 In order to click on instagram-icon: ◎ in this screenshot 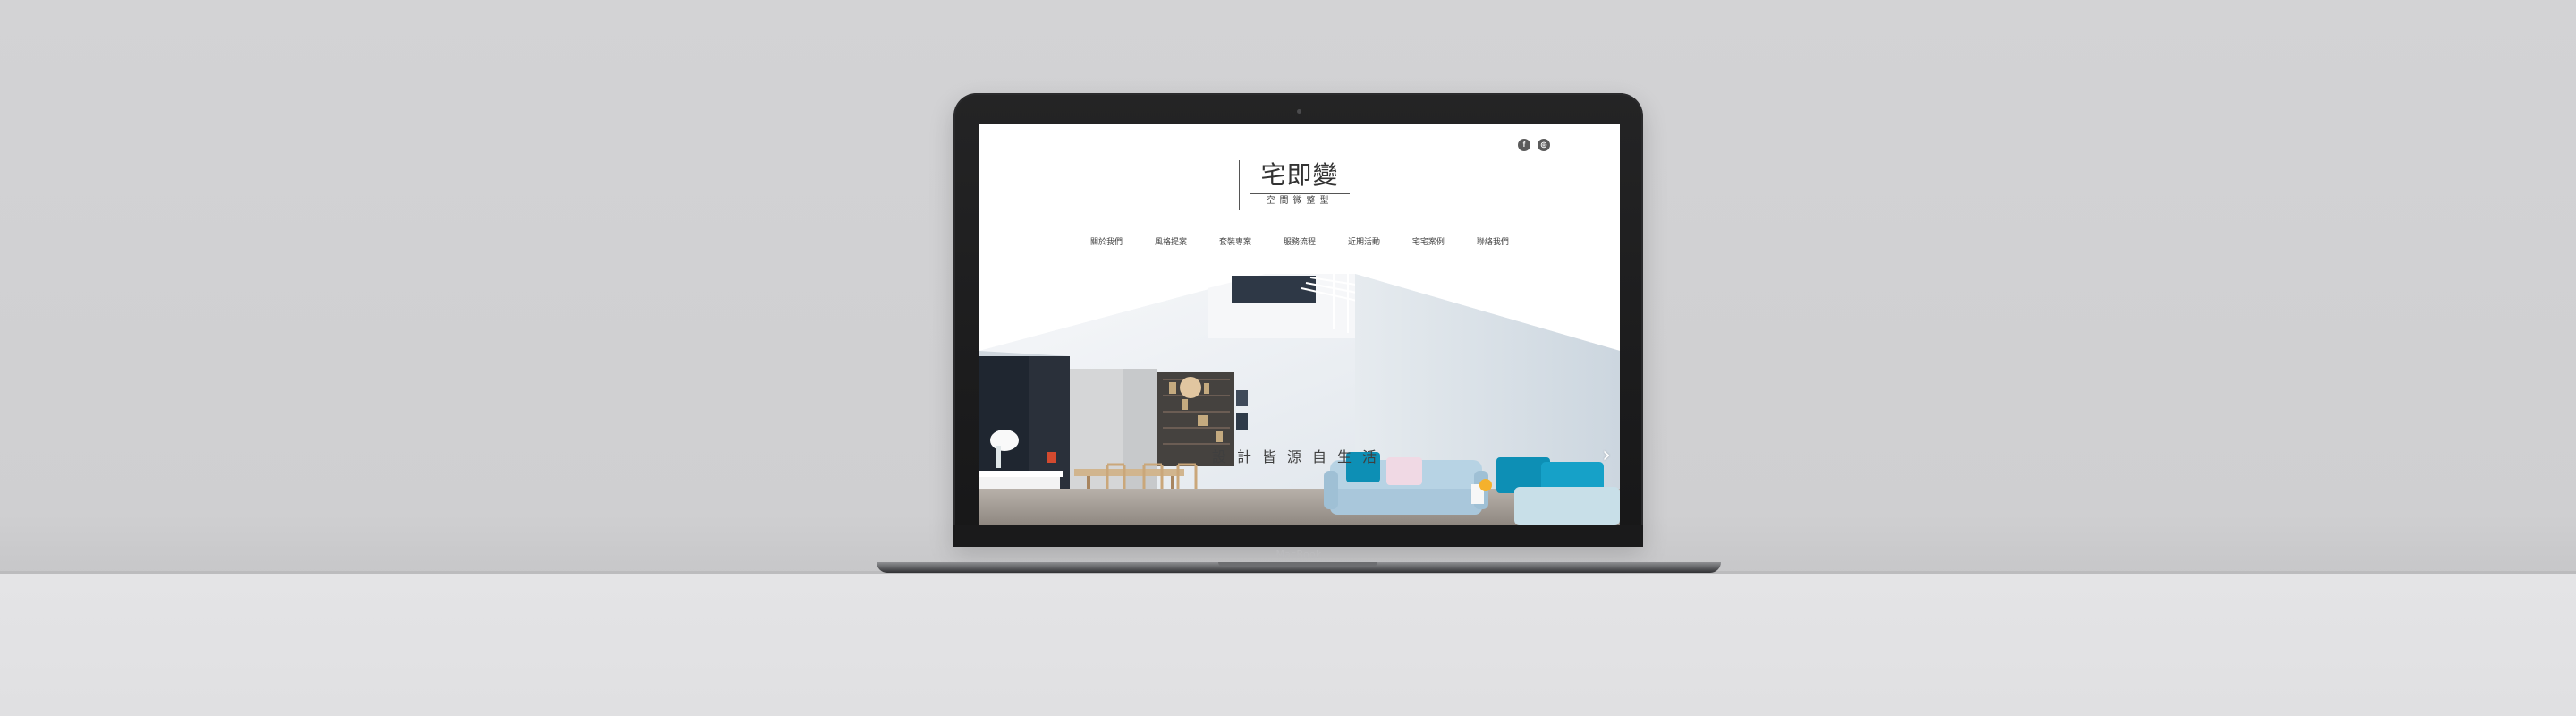, I will do `click(1544, 145)`.